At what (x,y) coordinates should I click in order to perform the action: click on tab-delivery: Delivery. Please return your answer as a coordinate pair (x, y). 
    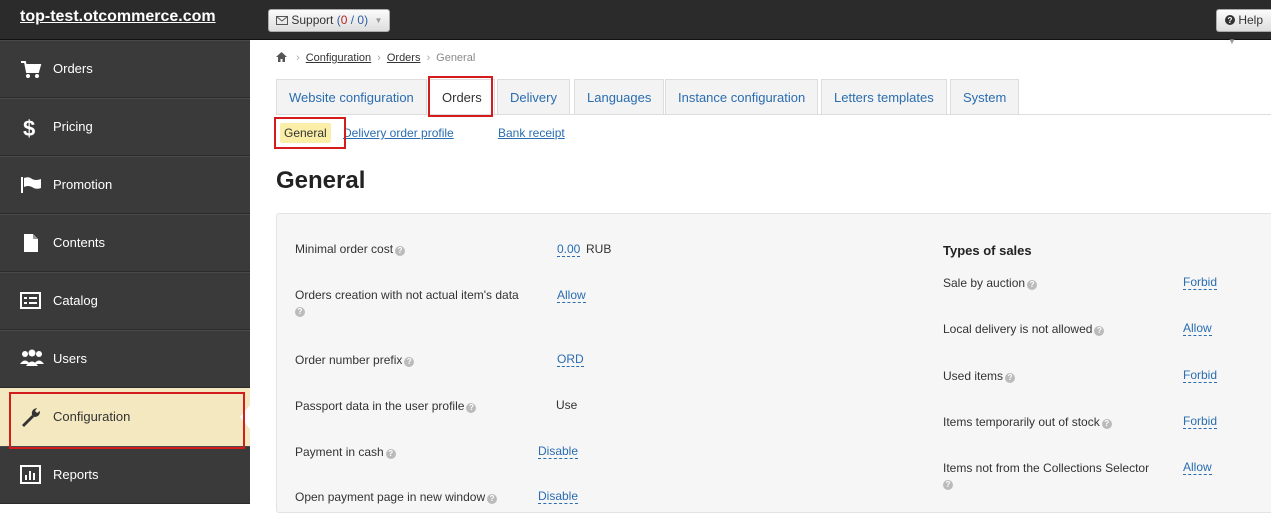
    Looking at the image, I should click on (533, 96).